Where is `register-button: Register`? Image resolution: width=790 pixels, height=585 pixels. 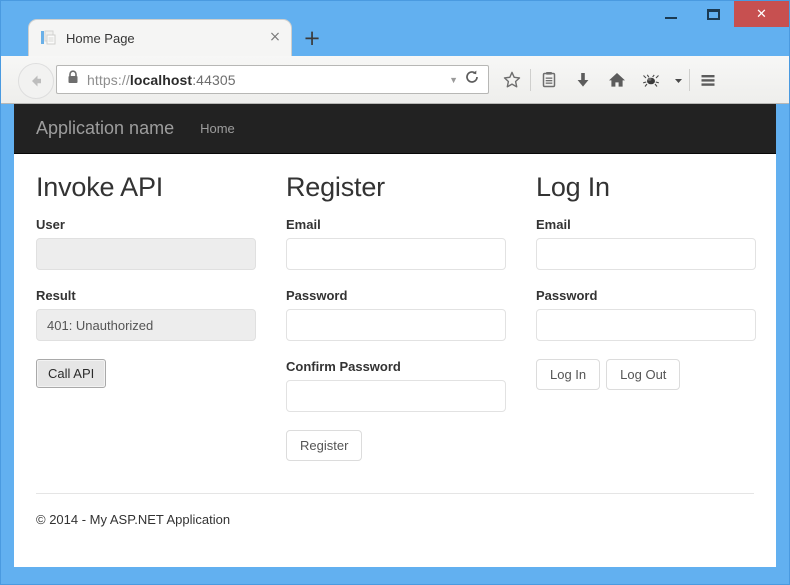 register-button: Register is located at coordinates (324, 445).